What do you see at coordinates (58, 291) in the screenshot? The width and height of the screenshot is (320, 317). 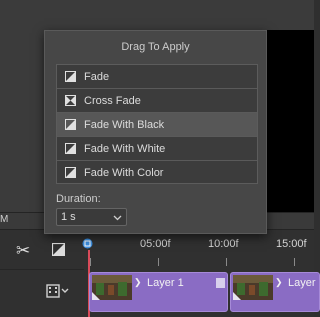 I see `film-track-icon` at bounding box center [58, 291].